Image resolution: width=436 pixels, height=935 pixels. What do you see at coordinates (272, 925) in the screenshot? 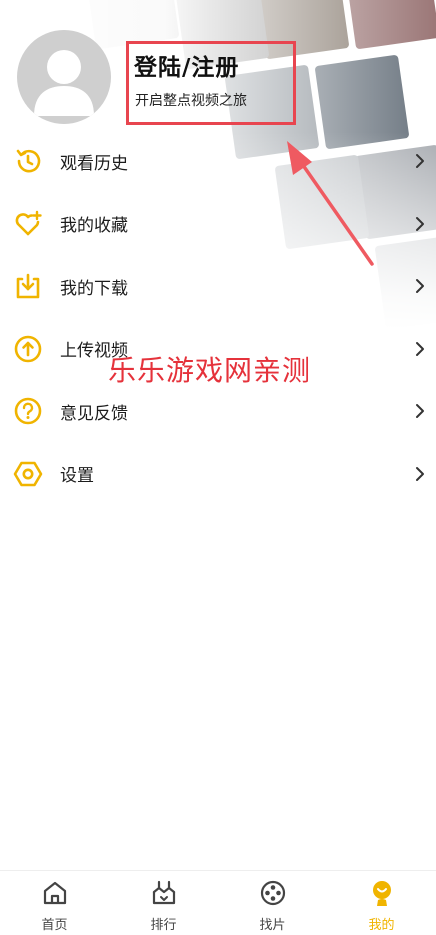
I see `tab-label-find-film: 找片` at bounding box center [272, 925].